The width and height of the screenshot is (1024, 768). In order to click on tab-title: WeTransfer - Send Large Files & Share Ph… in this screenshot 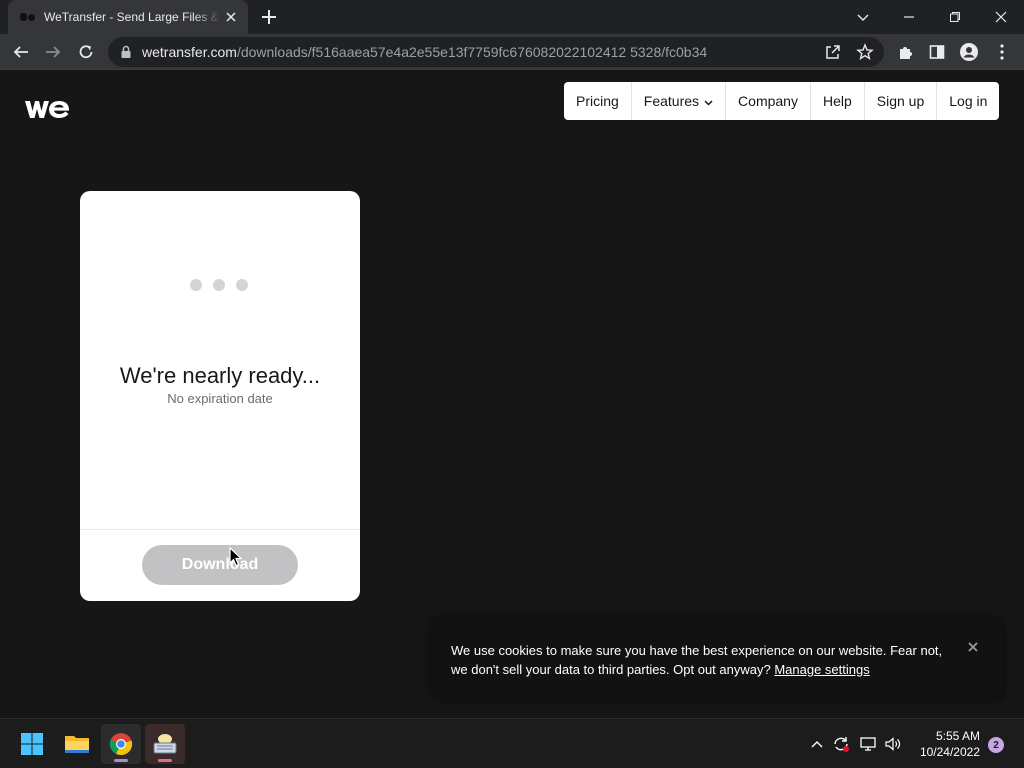, I will do `click(132, 17)`.